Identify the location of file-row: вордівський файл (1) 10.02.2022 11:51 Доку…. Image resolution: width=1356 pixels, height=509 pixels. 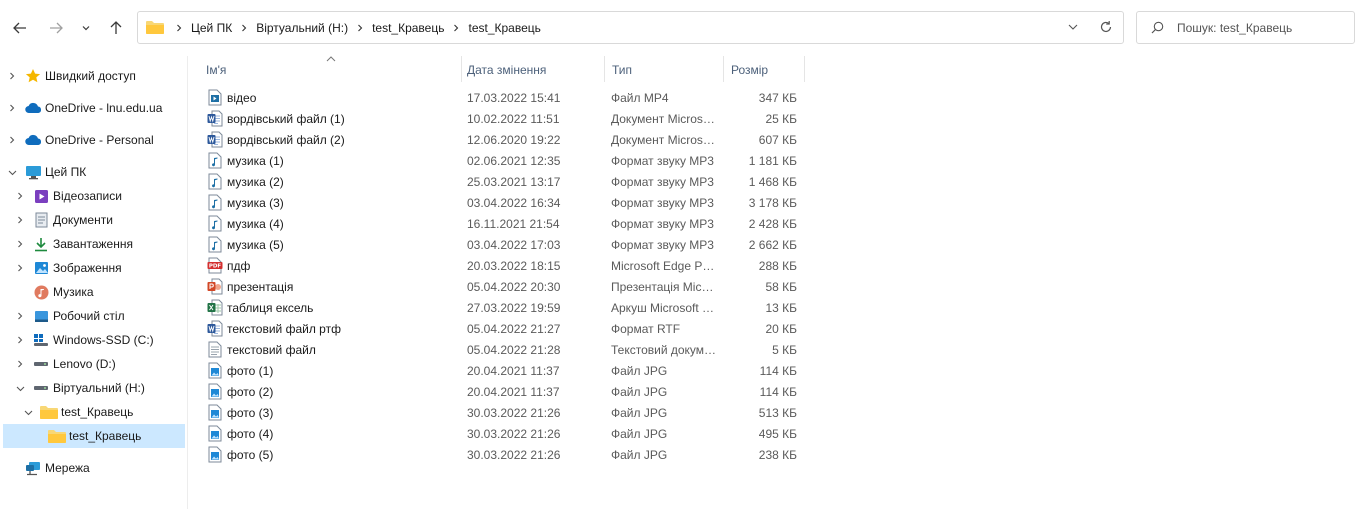
(510, 118).